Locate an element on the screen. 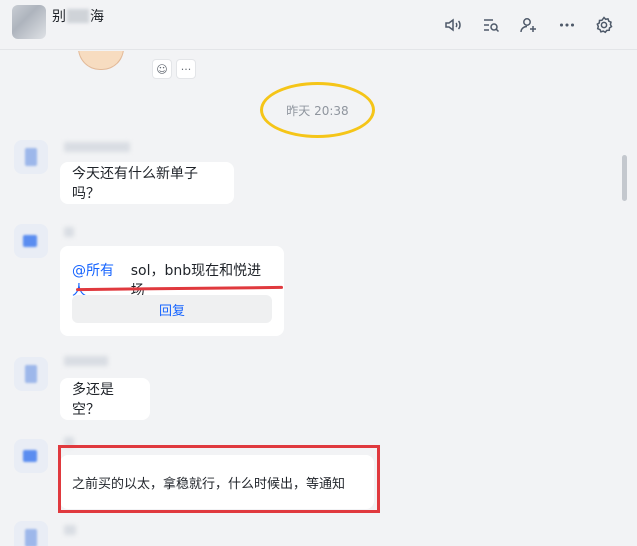 Image resolution: width=637 pixels, height=546 pixels. red-box-annotation is located at coordinates (219, 479).